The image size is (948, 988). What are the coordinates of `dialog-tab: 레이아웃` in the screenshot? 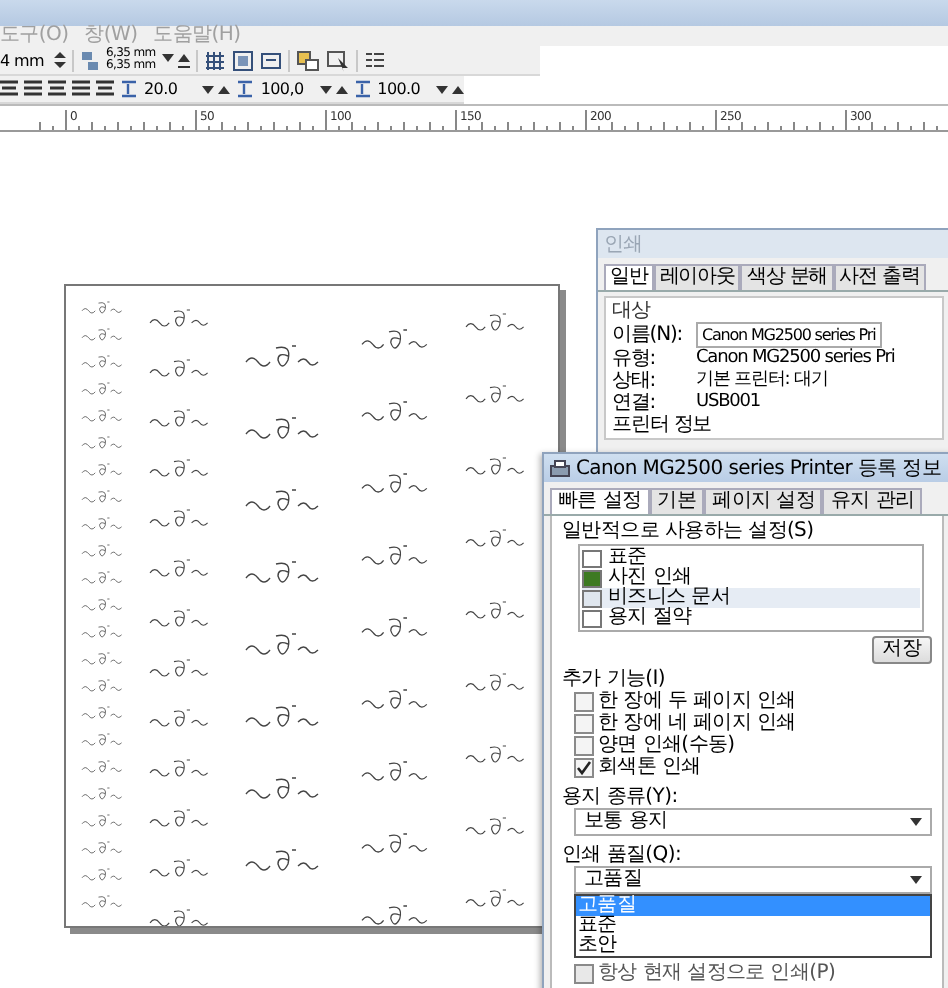 It's located at (697, 277).